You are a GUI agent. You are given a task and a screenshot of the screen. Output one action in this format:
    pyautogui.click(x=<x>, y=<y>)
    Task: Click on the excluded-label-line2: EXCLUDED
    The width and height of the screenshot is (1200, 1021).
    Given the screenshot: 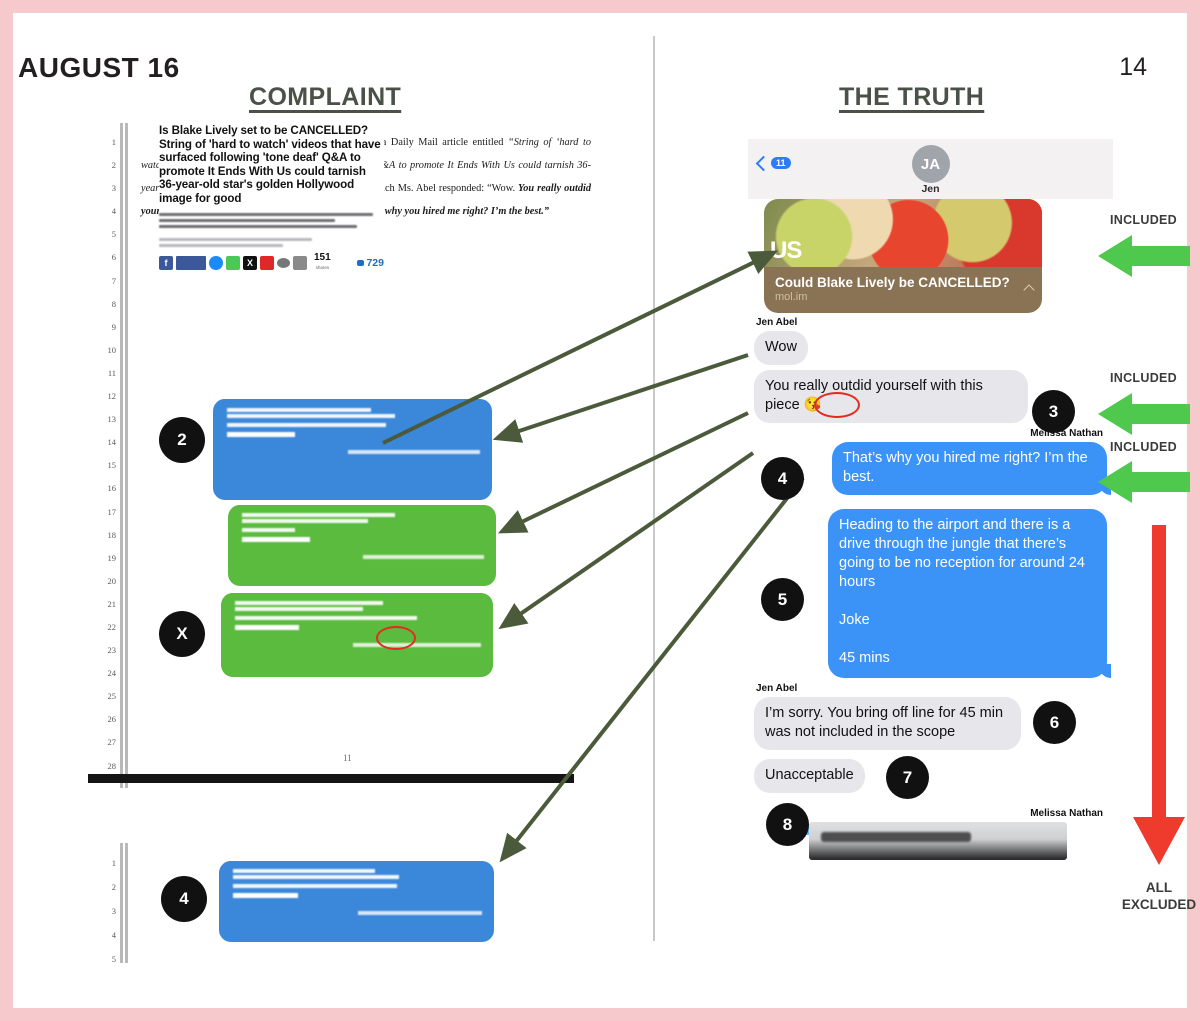 What is the action you would take?
    pyautogui.click(x=1159, y=904)
    